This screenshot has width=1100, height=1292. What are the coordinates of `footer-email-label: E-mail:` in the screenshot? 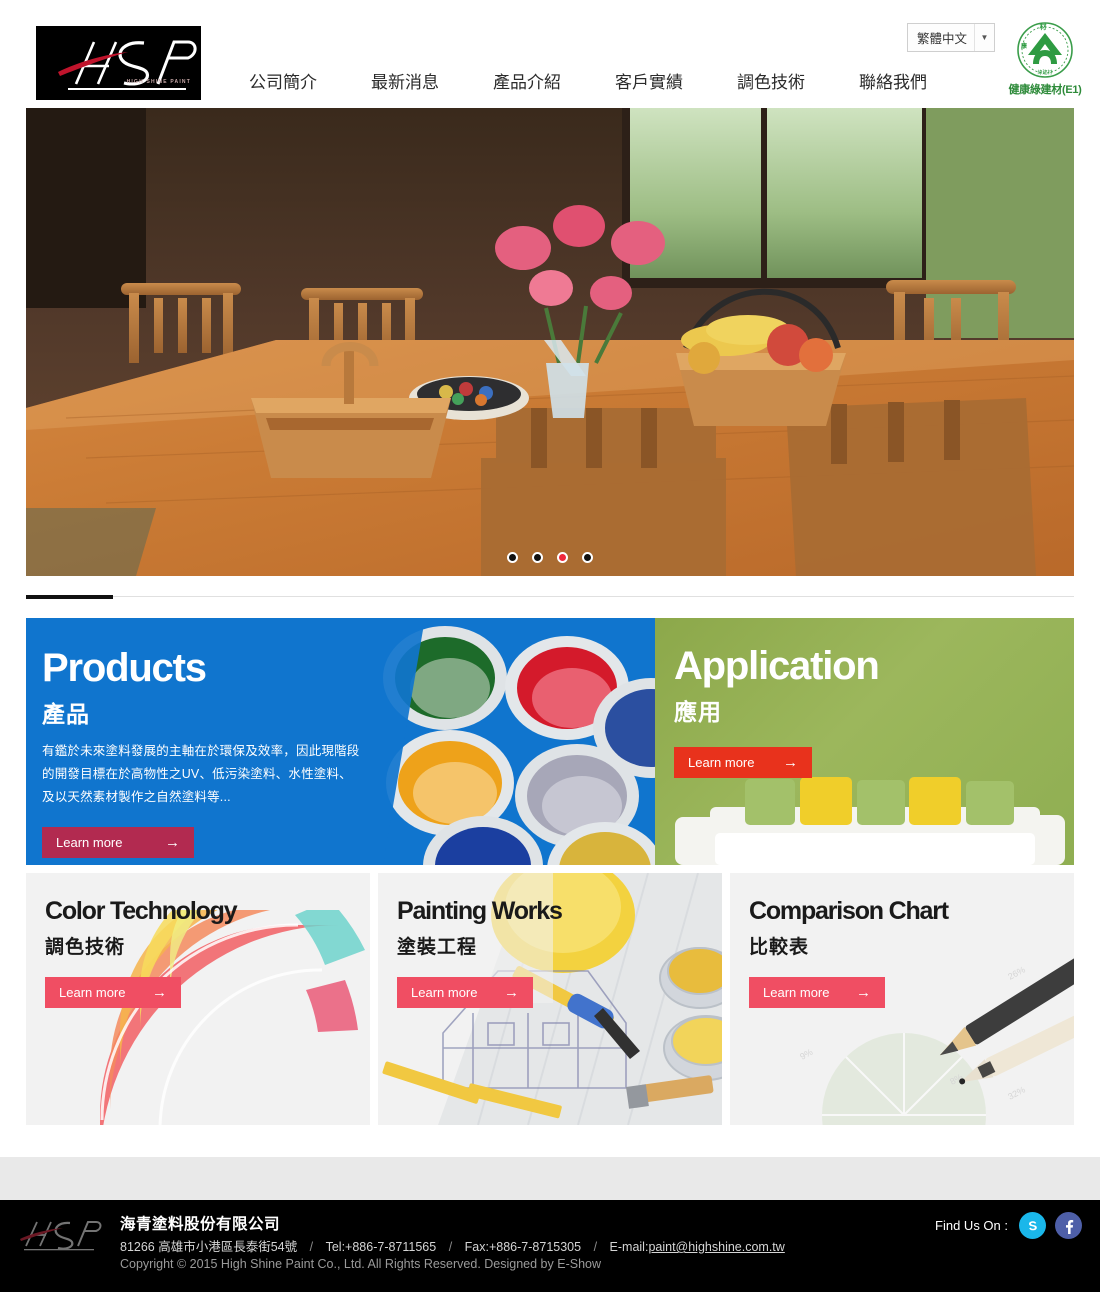 It's located at (629, 1247).